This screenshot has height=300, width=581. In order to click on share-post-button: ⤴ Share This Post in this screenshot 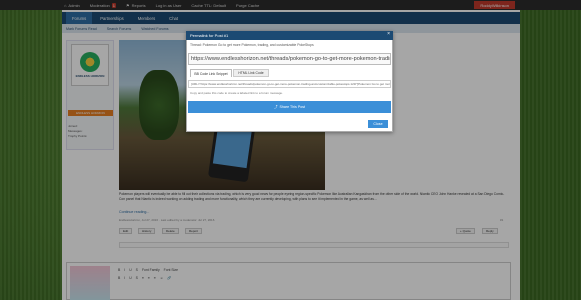, I will do `click(289, 107)`.